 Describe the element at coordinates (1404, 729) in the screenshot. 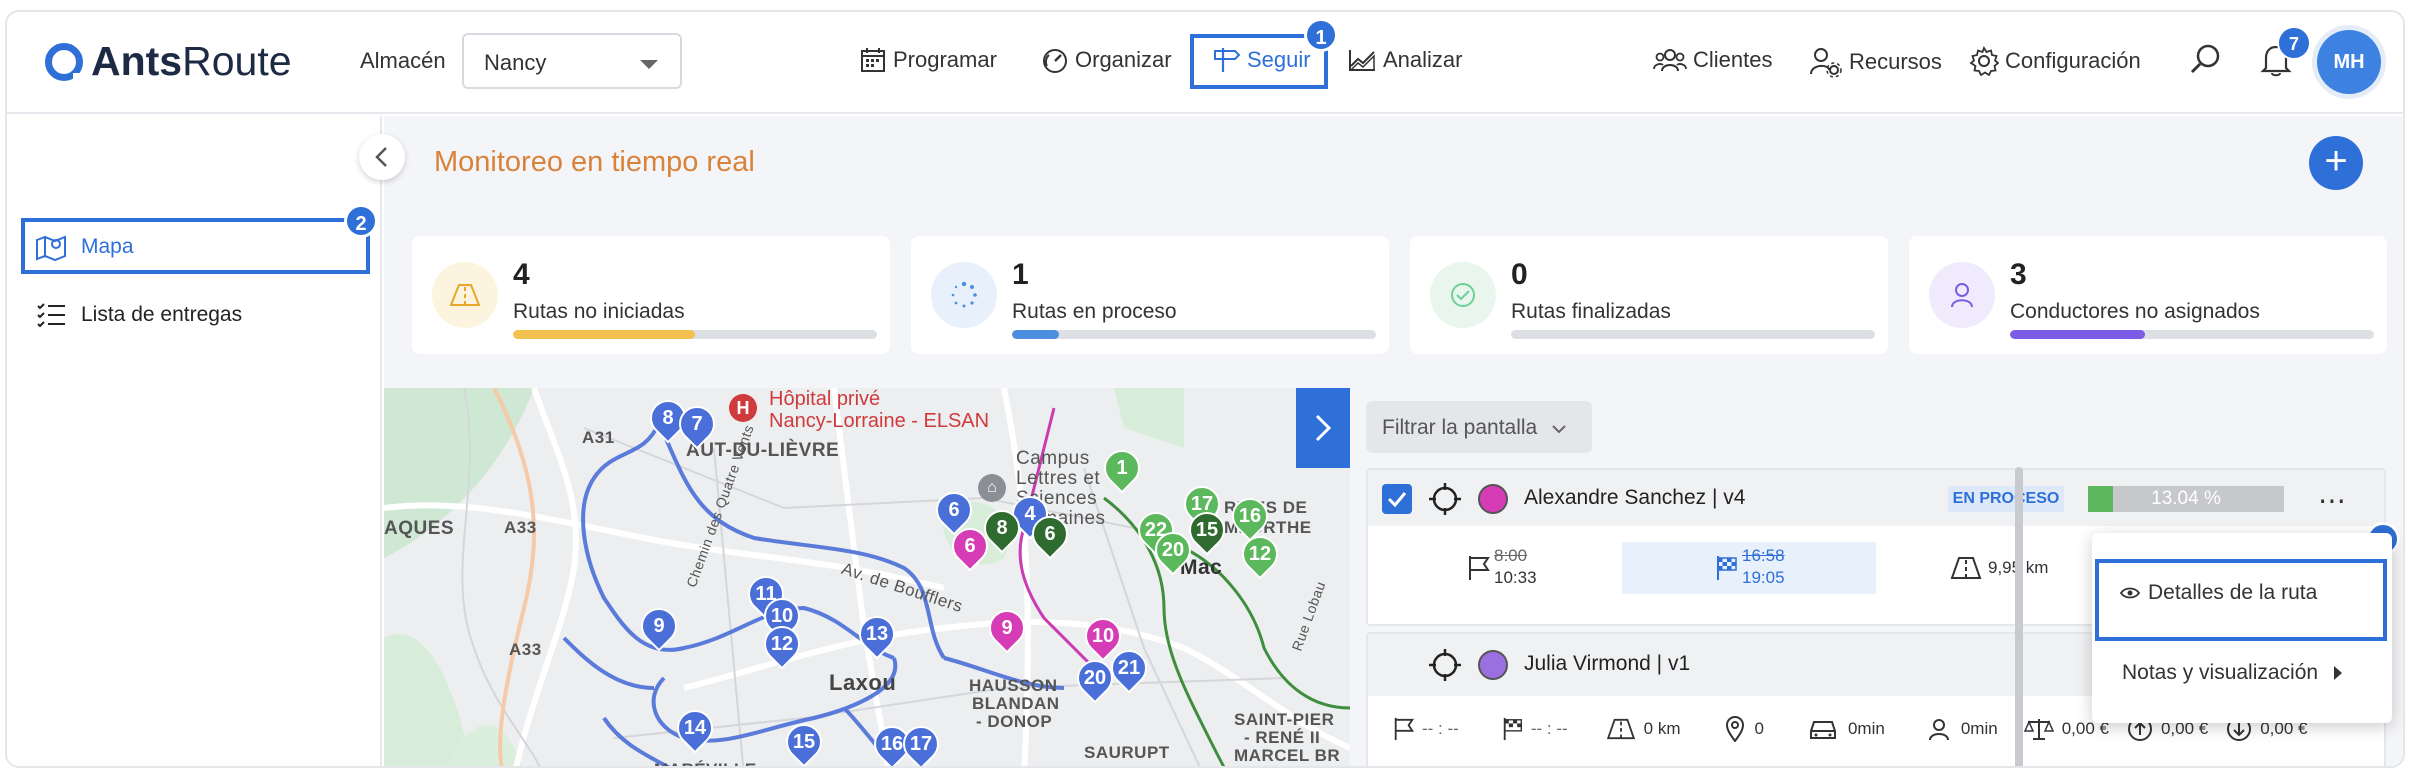

I see `flag-icon` at that location.